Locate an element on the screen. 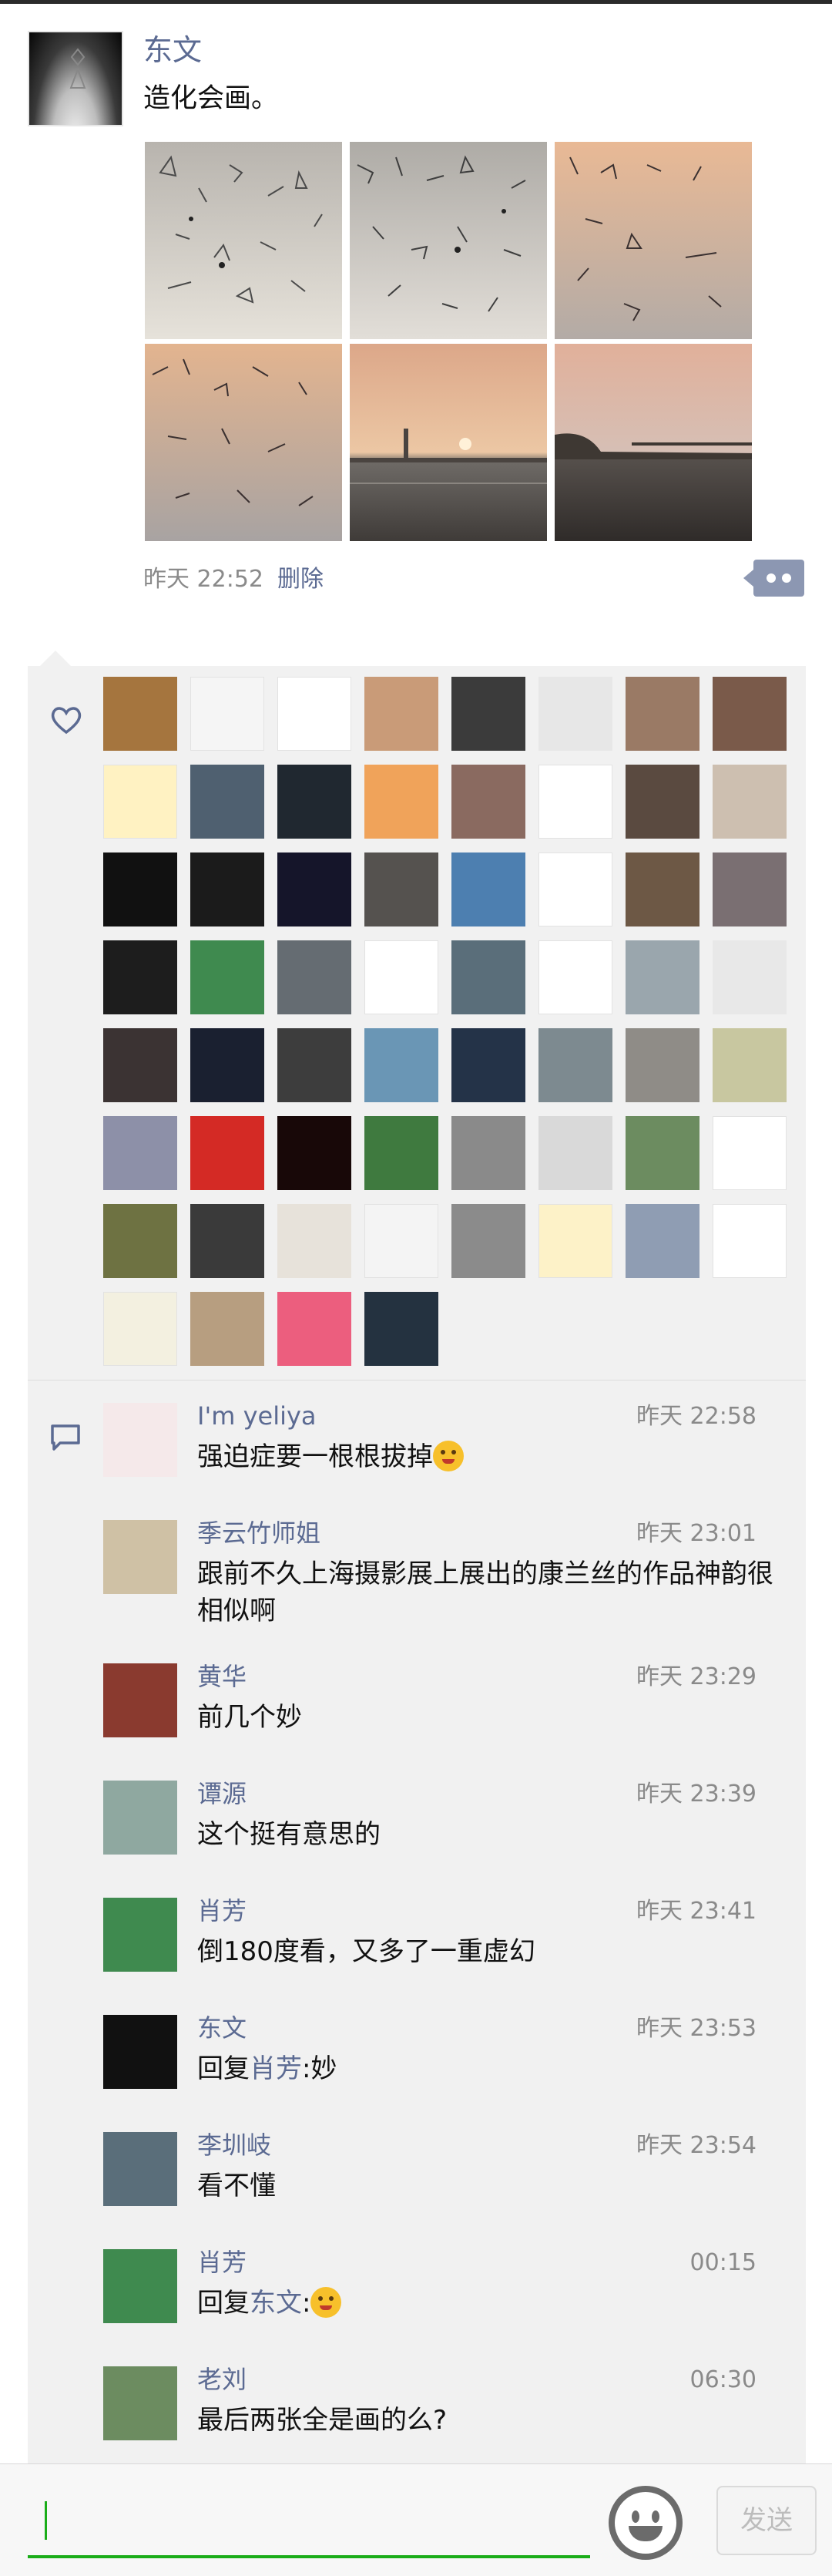 Image resolution: width=832 pixels, height=2576 pixels. send-button: 发送 is located at coordinates (766, 2520).